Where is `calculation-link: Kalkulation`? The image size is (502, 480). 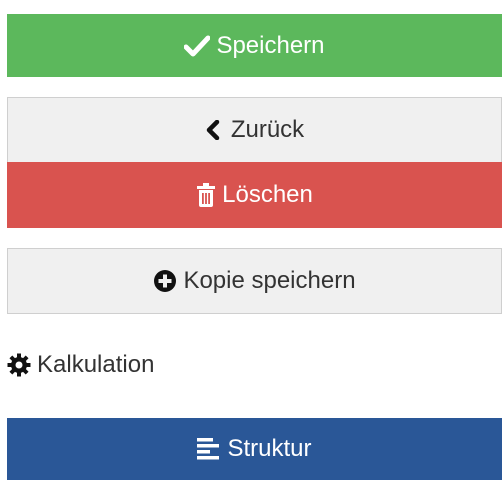
calculation-link: Kalkulation is located at coordinates (80, 365).